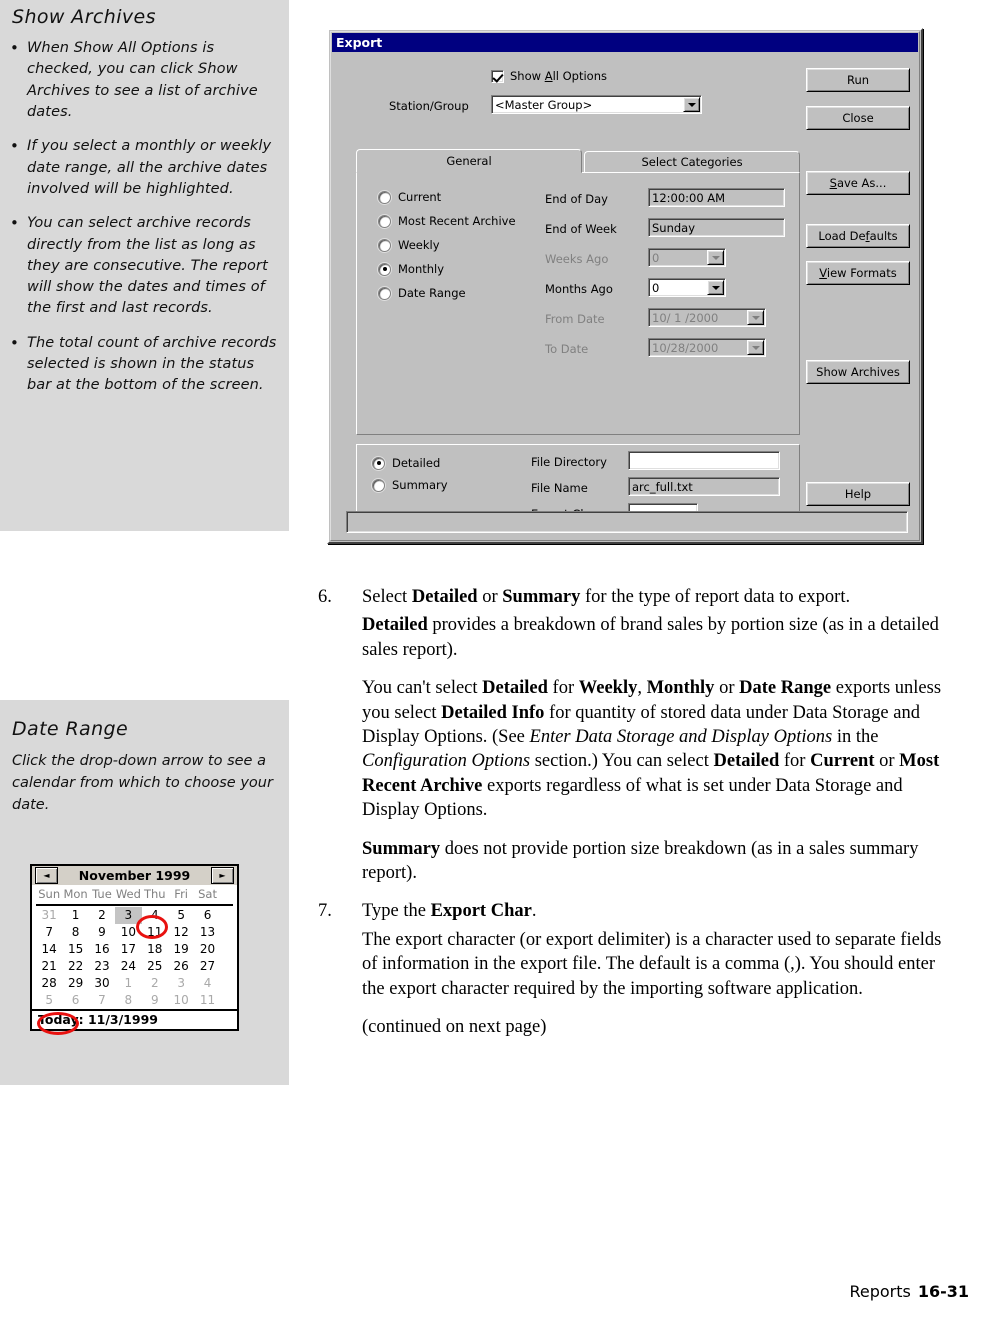 This screenshot has width=995, height=1319. Describe the element at coordinates (49, 983) in the screenshot. I see `calendar-day: 28` at that location.